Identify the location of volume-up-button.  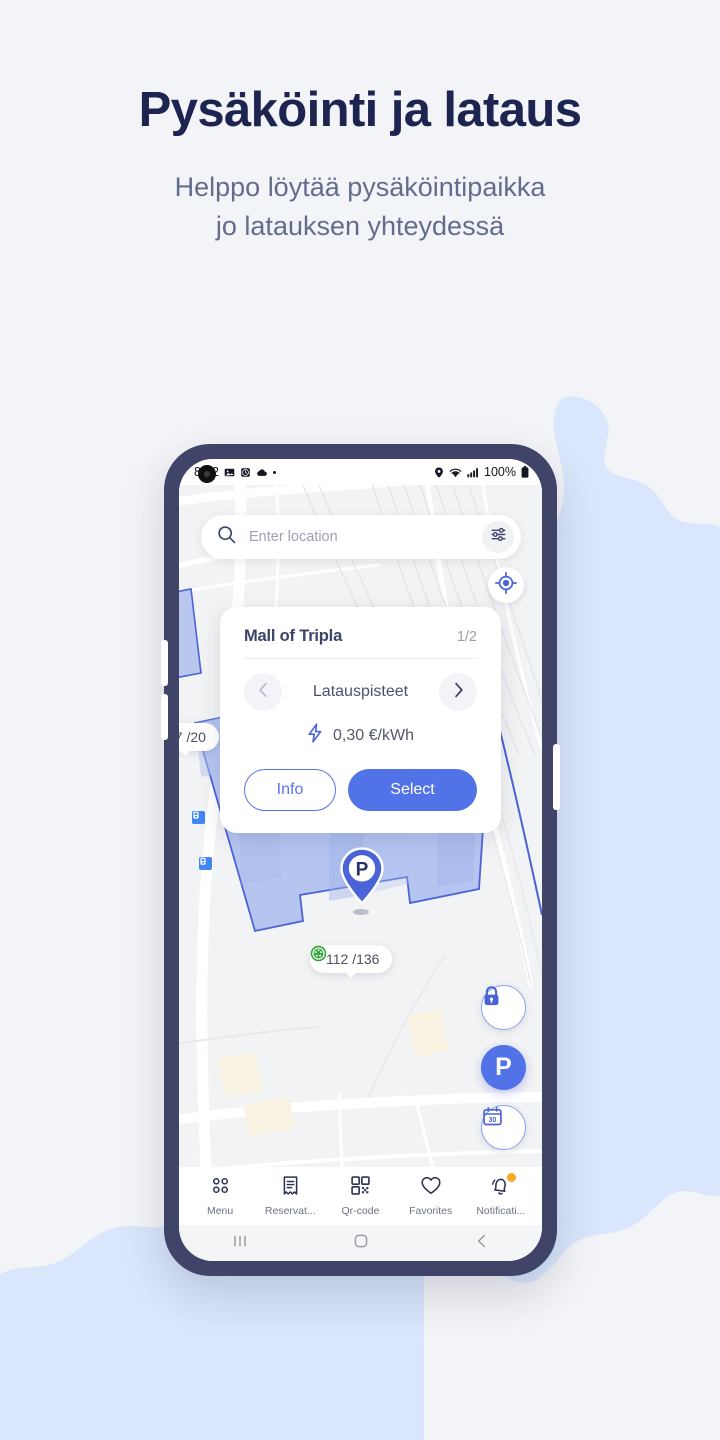
(164, 663).